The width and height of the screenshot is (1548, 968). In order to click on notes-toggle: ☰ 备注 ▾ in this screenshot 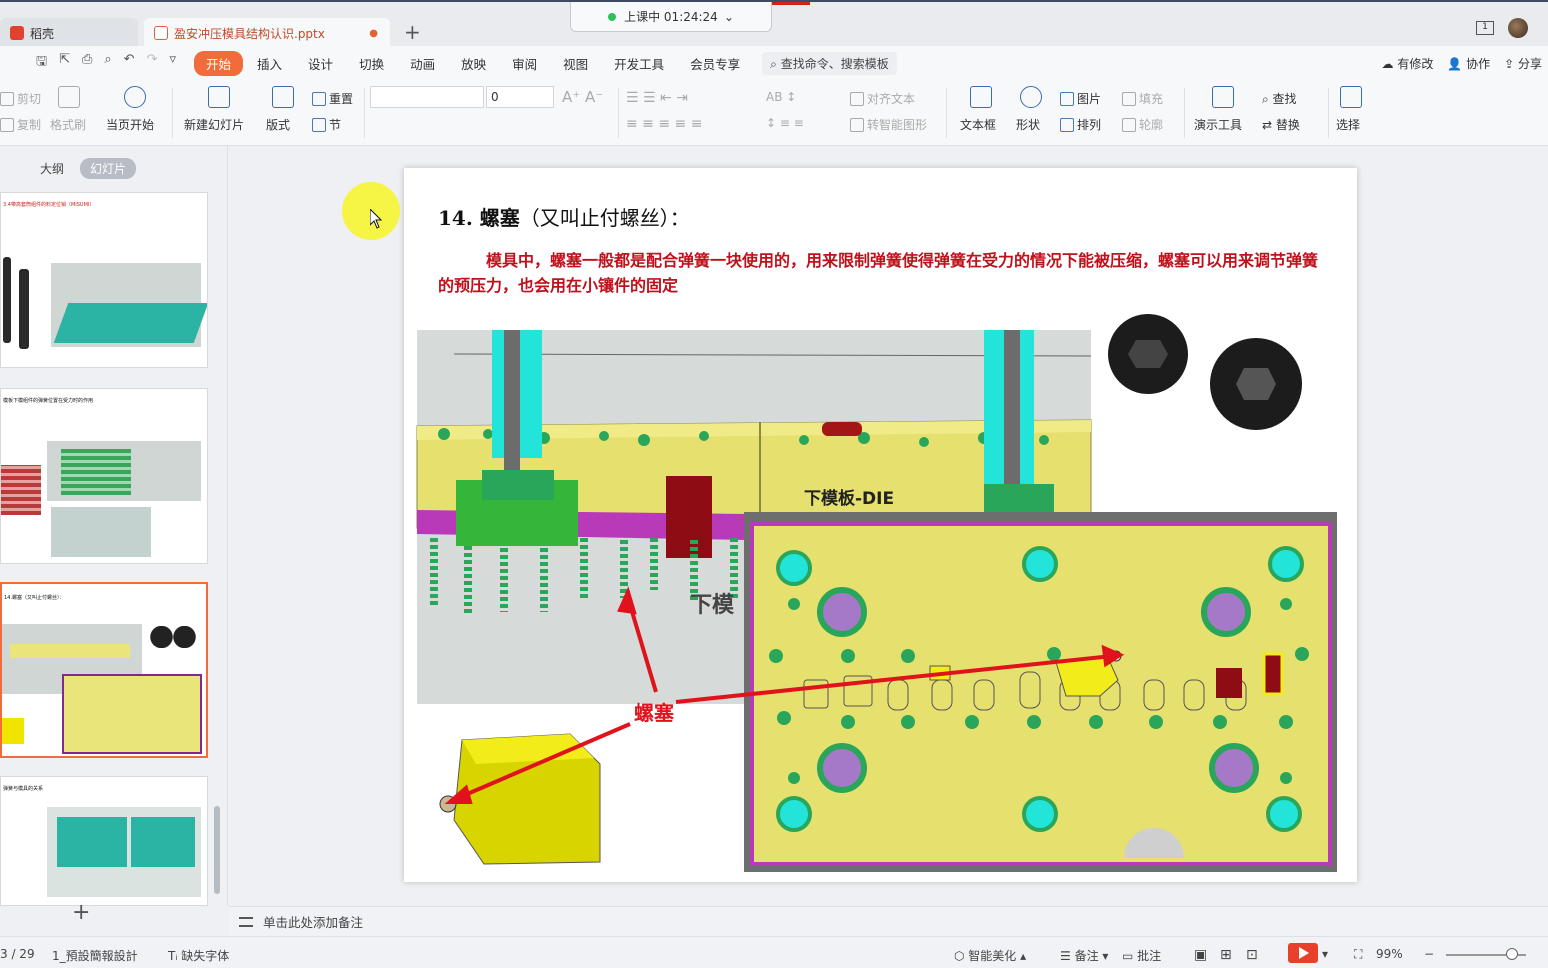, I will do `click(1084, 955)`.